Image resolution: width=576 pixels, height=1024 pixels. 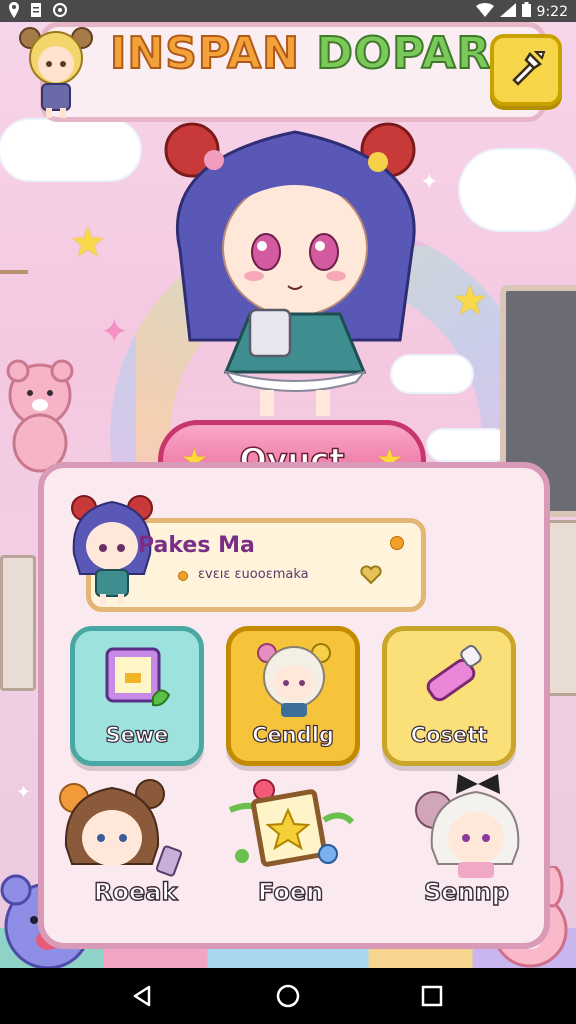 What do you see at coordinates (371, 575) in the screenshot?
I see `heart-coin-icon` at bounding box center [371, 575].